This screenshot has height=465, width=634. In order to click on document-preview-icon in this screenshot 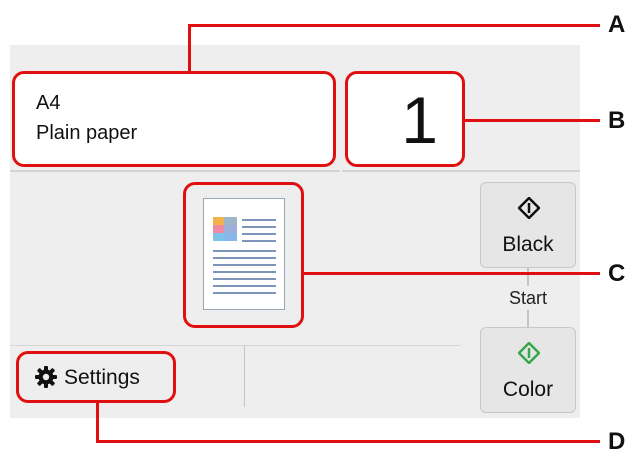, I will do `click(244, 254)`.